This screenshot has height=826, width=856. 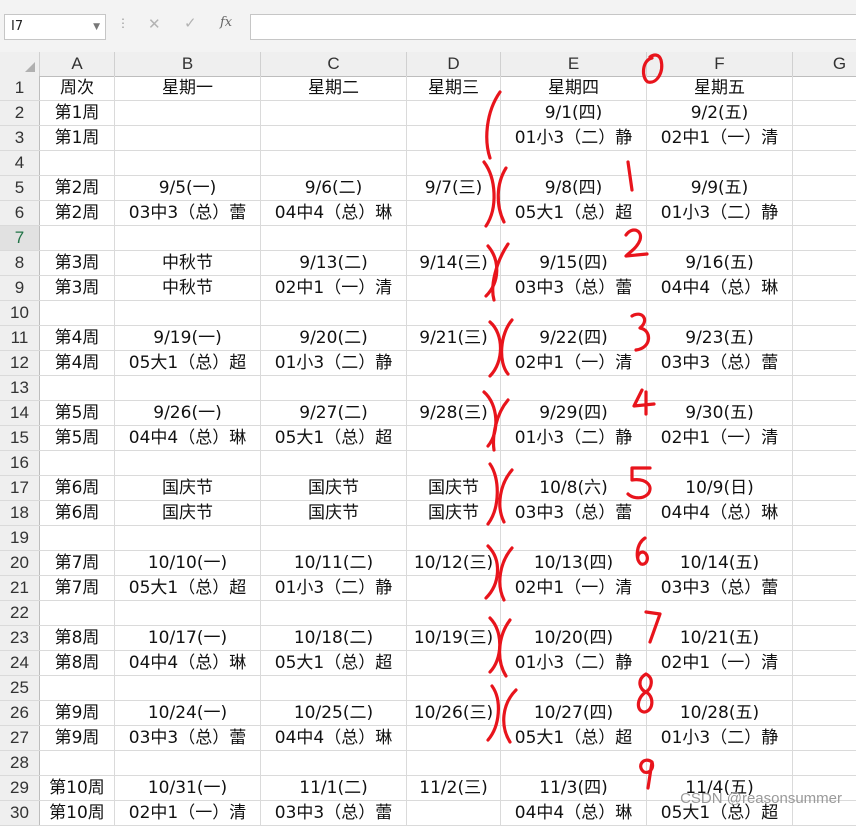 What do you see at coordinates (720, 88) in the screenshot?
I see `cell-f1: 星期五` at bounding box center [720, 88].